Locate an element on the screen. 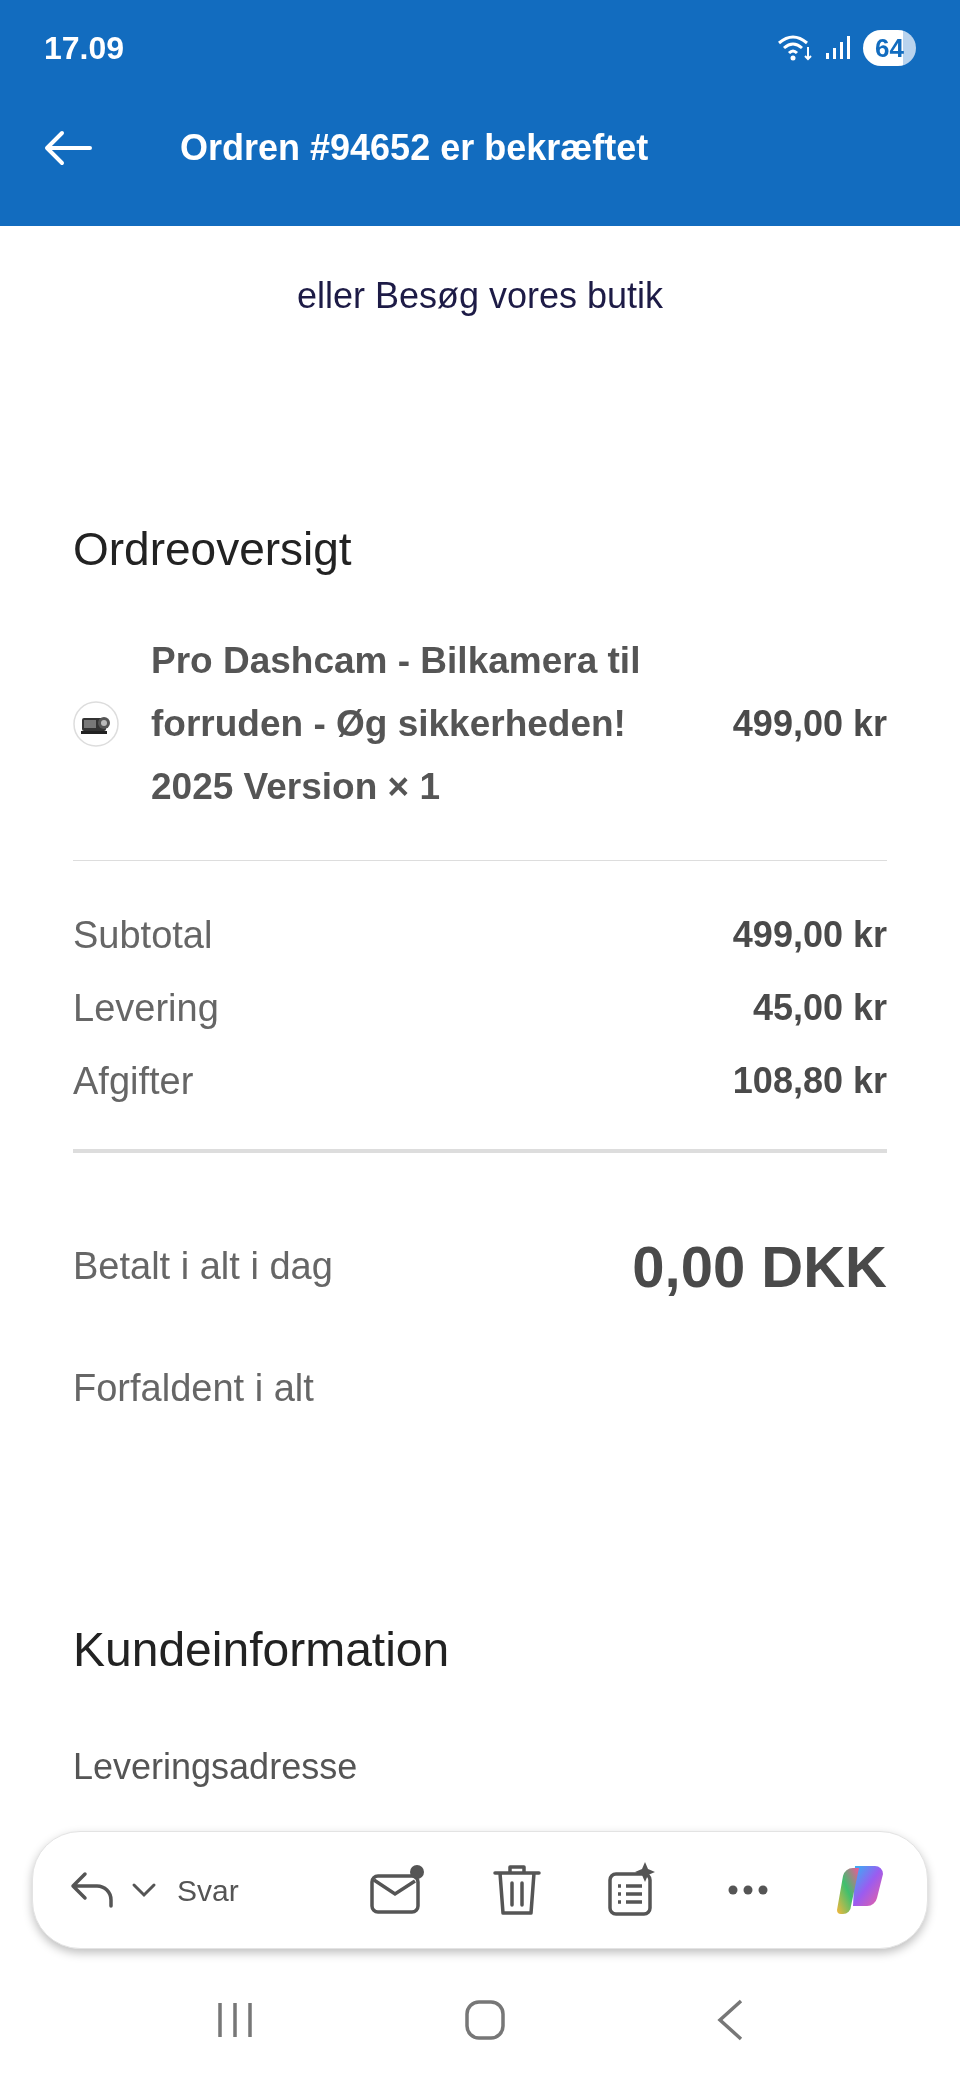  trash-icon is located at coordinates (516, 1890).